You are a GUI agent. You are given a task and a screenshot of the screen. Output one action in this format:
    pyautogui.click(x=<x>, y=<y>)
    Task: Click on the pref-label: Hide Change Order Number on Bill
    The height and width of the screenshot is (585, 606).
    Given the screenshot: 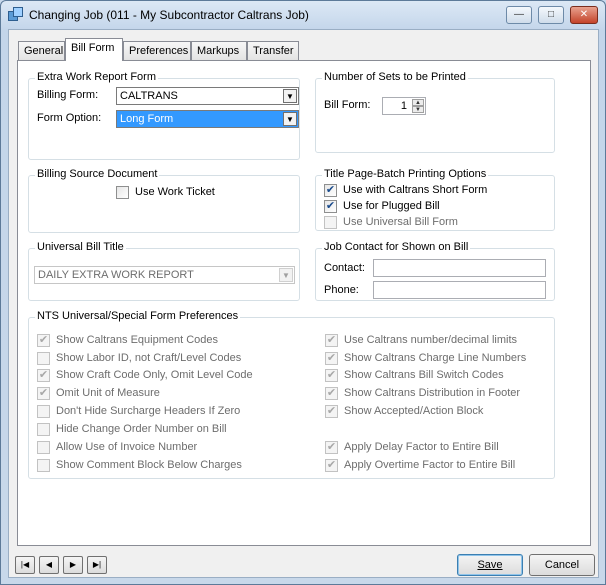 What is the action you would take?
    pyautogui.click(x=141, y=429)
    